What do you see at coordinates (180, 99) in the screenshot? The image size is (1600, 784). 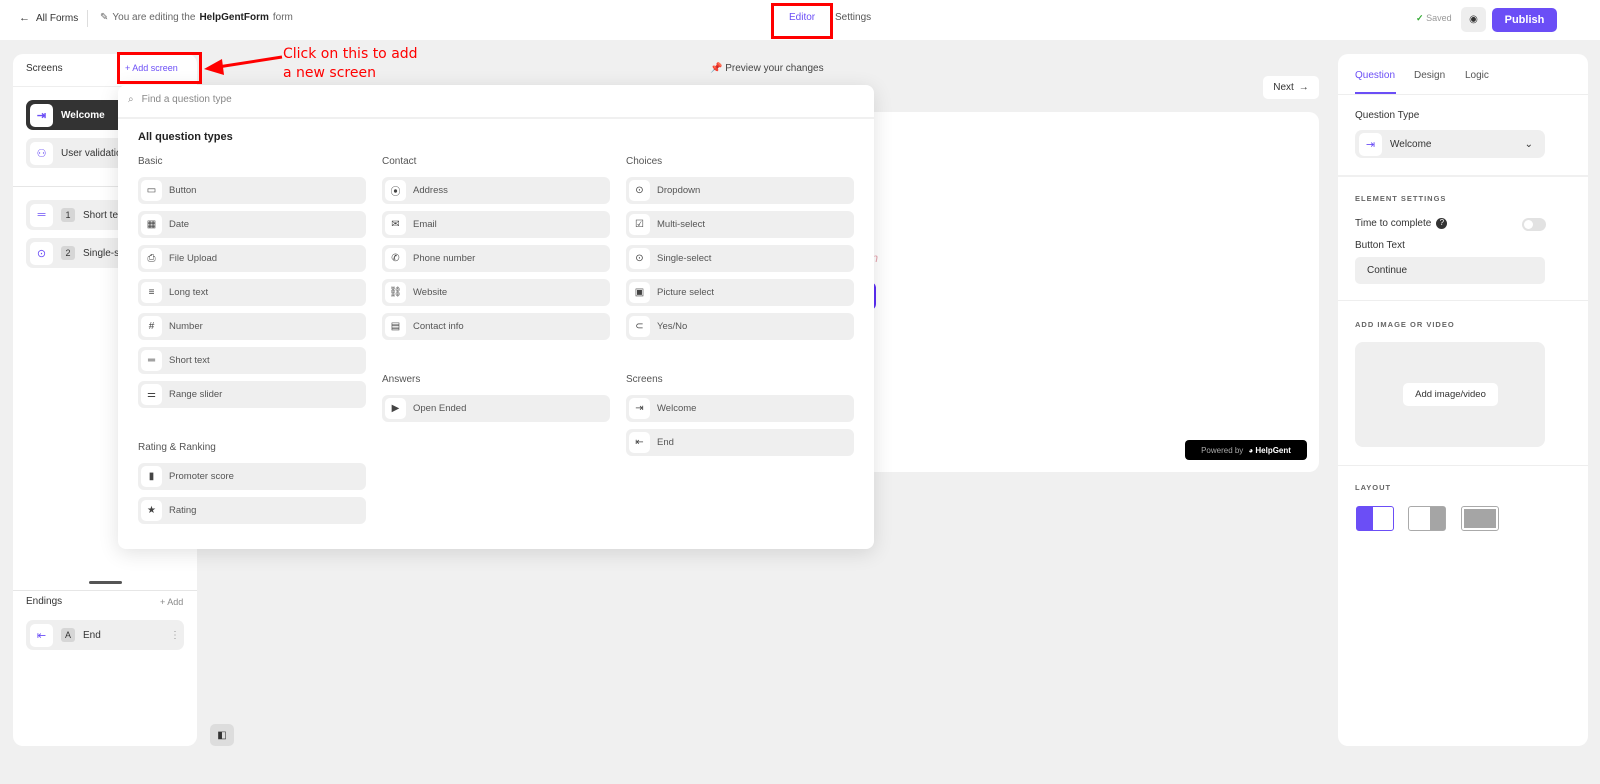 I see `question-search-input: ⌕ Find a question type` at bounding box center [180, 99].